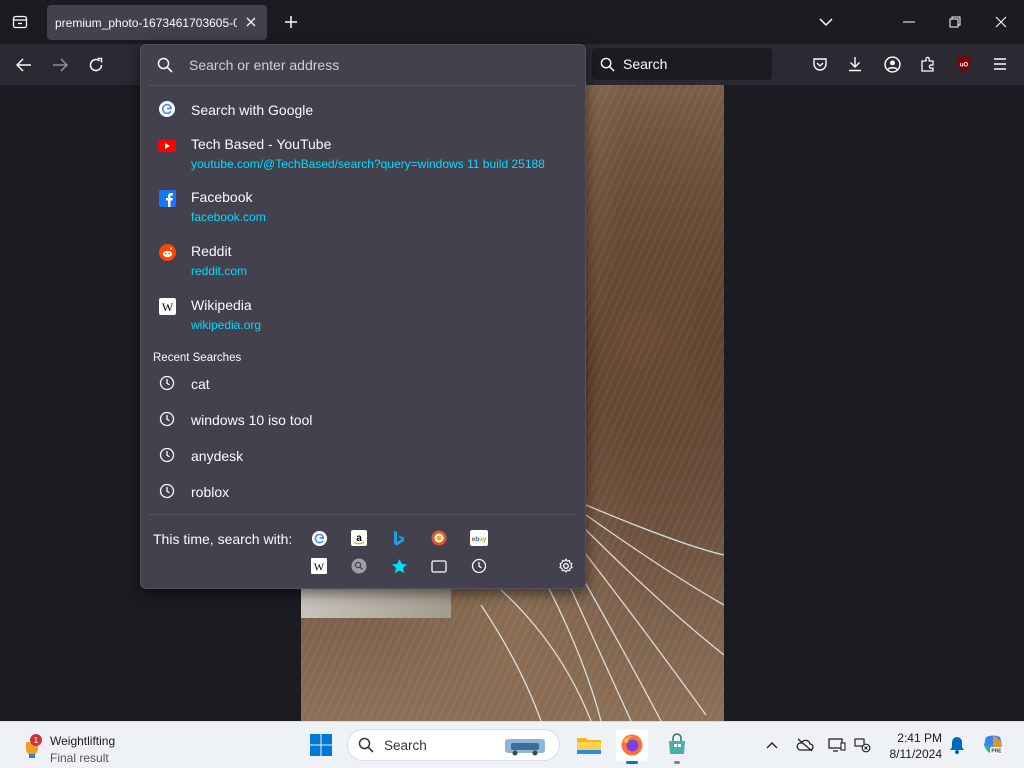 This screenshot has height=768, width=1024. What do you see at coordinates (892, 64) in the screenshot?
I see `account-icon` at bounding box center [892, 64].